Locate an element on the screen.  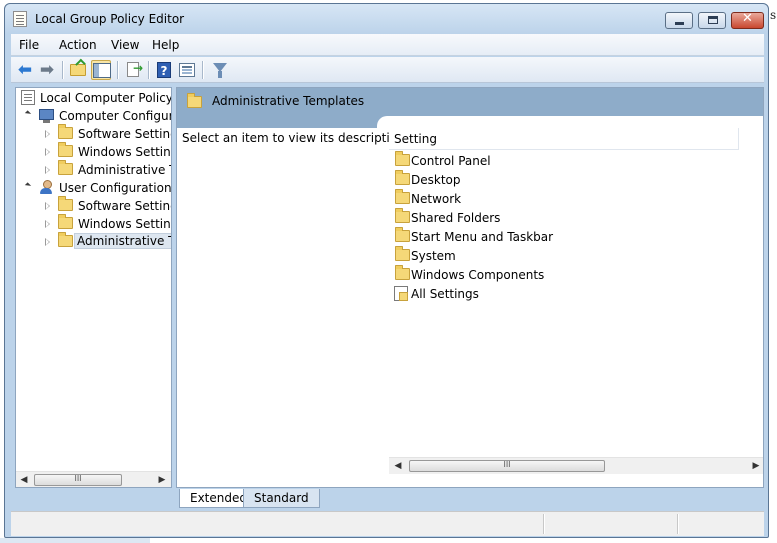
title-bar: Local Group Policy Editor ✕ is located at coordinates (386, 19).